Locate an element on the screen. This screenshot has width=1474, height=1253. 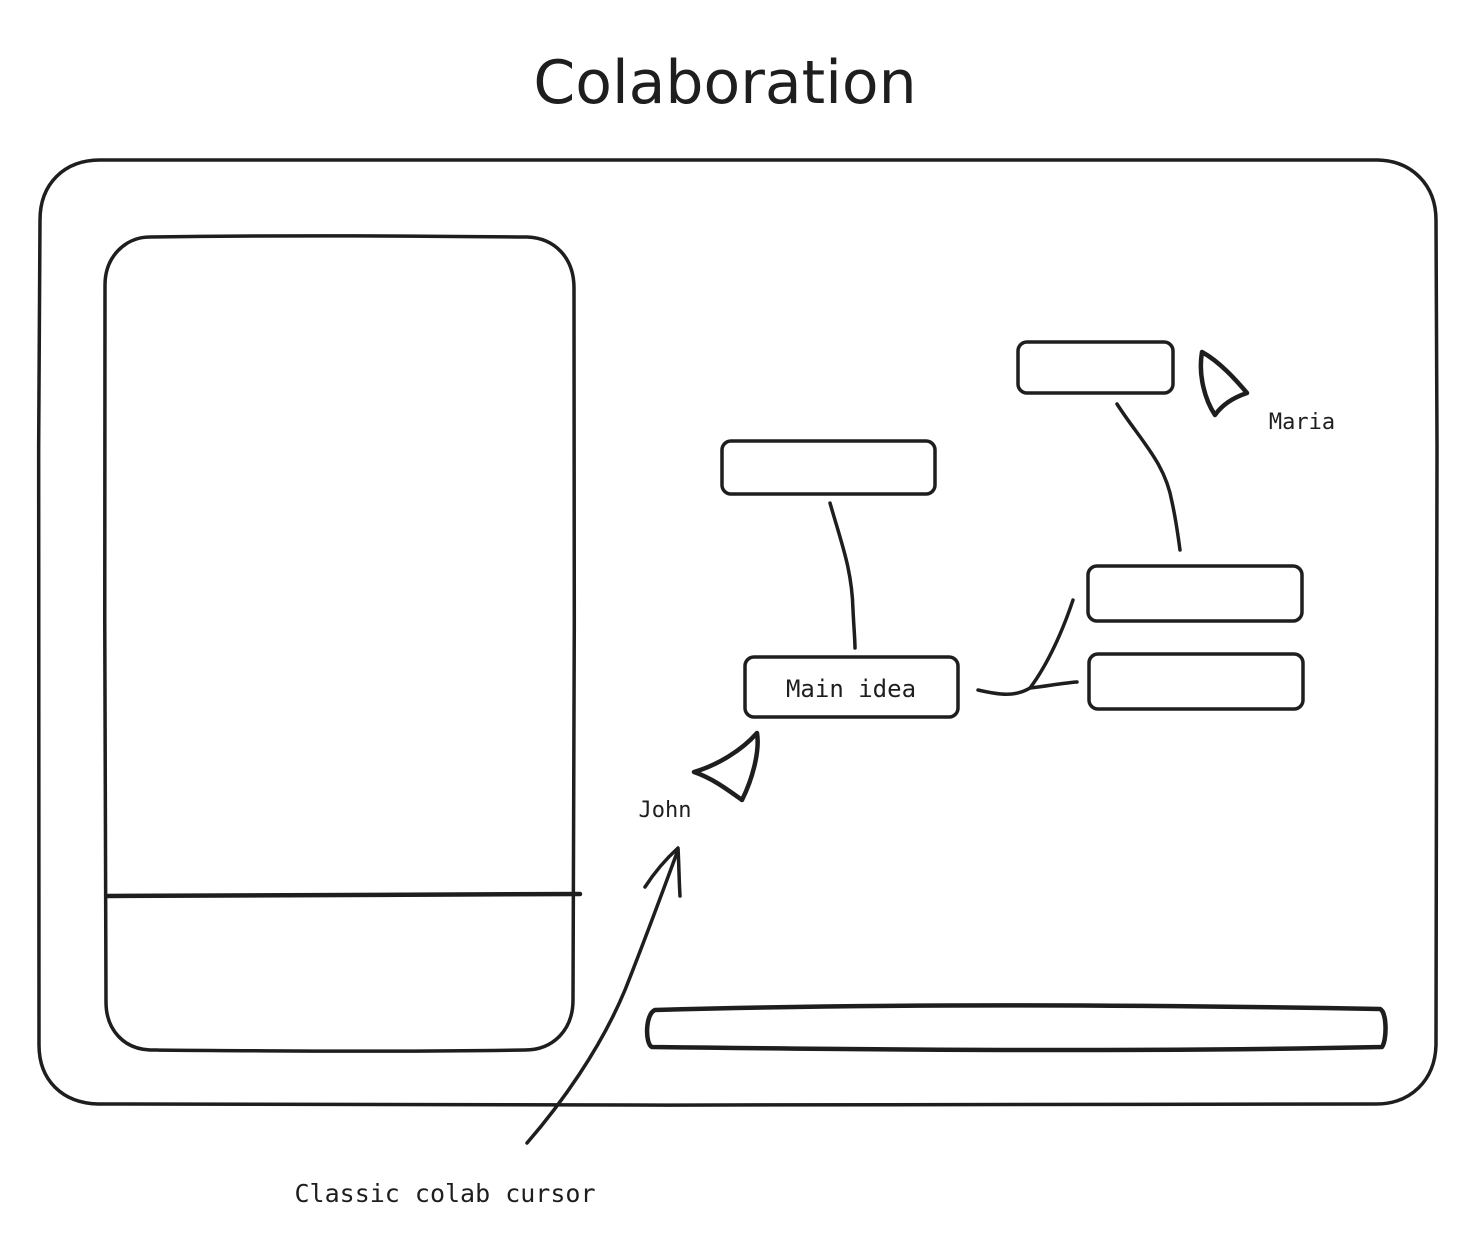
john-cursor-label: John is located at coordinates (665, 810).